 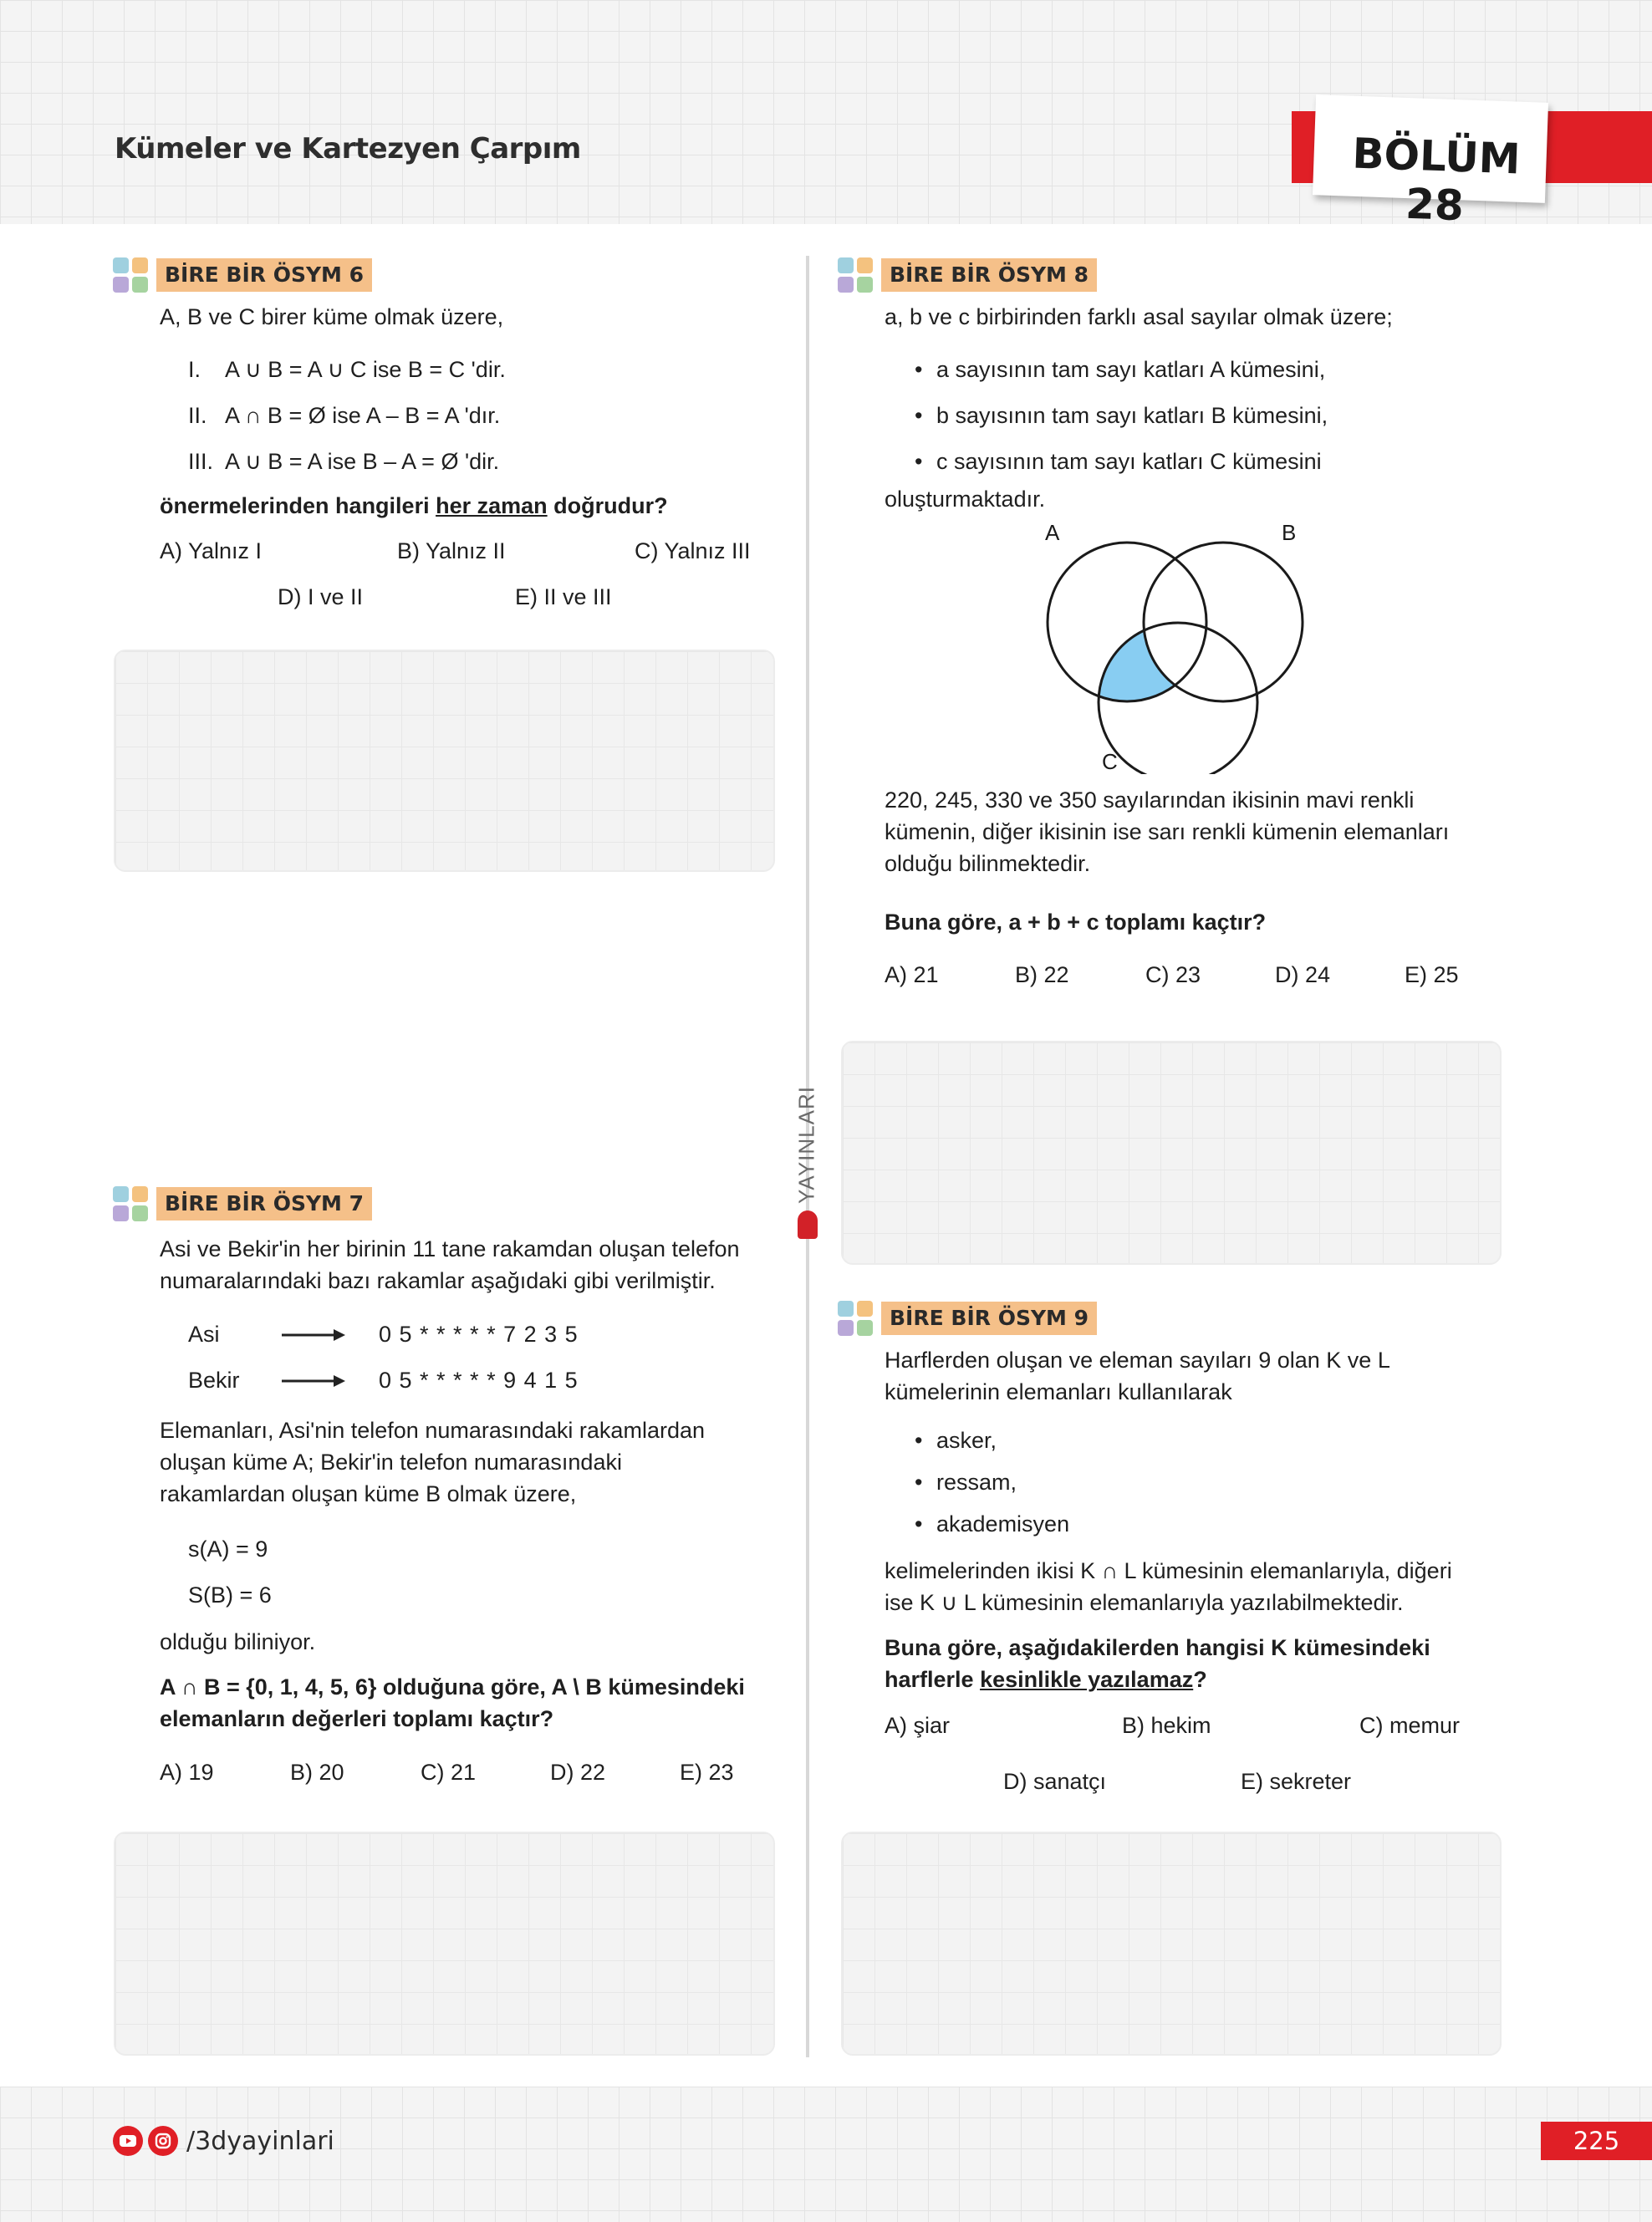 What do you see at coordinates (344, 461) in the screenshot?
I see `statement-item: III. A ∪ B = A ise B – A = Ø 'dir.` at bounding box center [344, 461].